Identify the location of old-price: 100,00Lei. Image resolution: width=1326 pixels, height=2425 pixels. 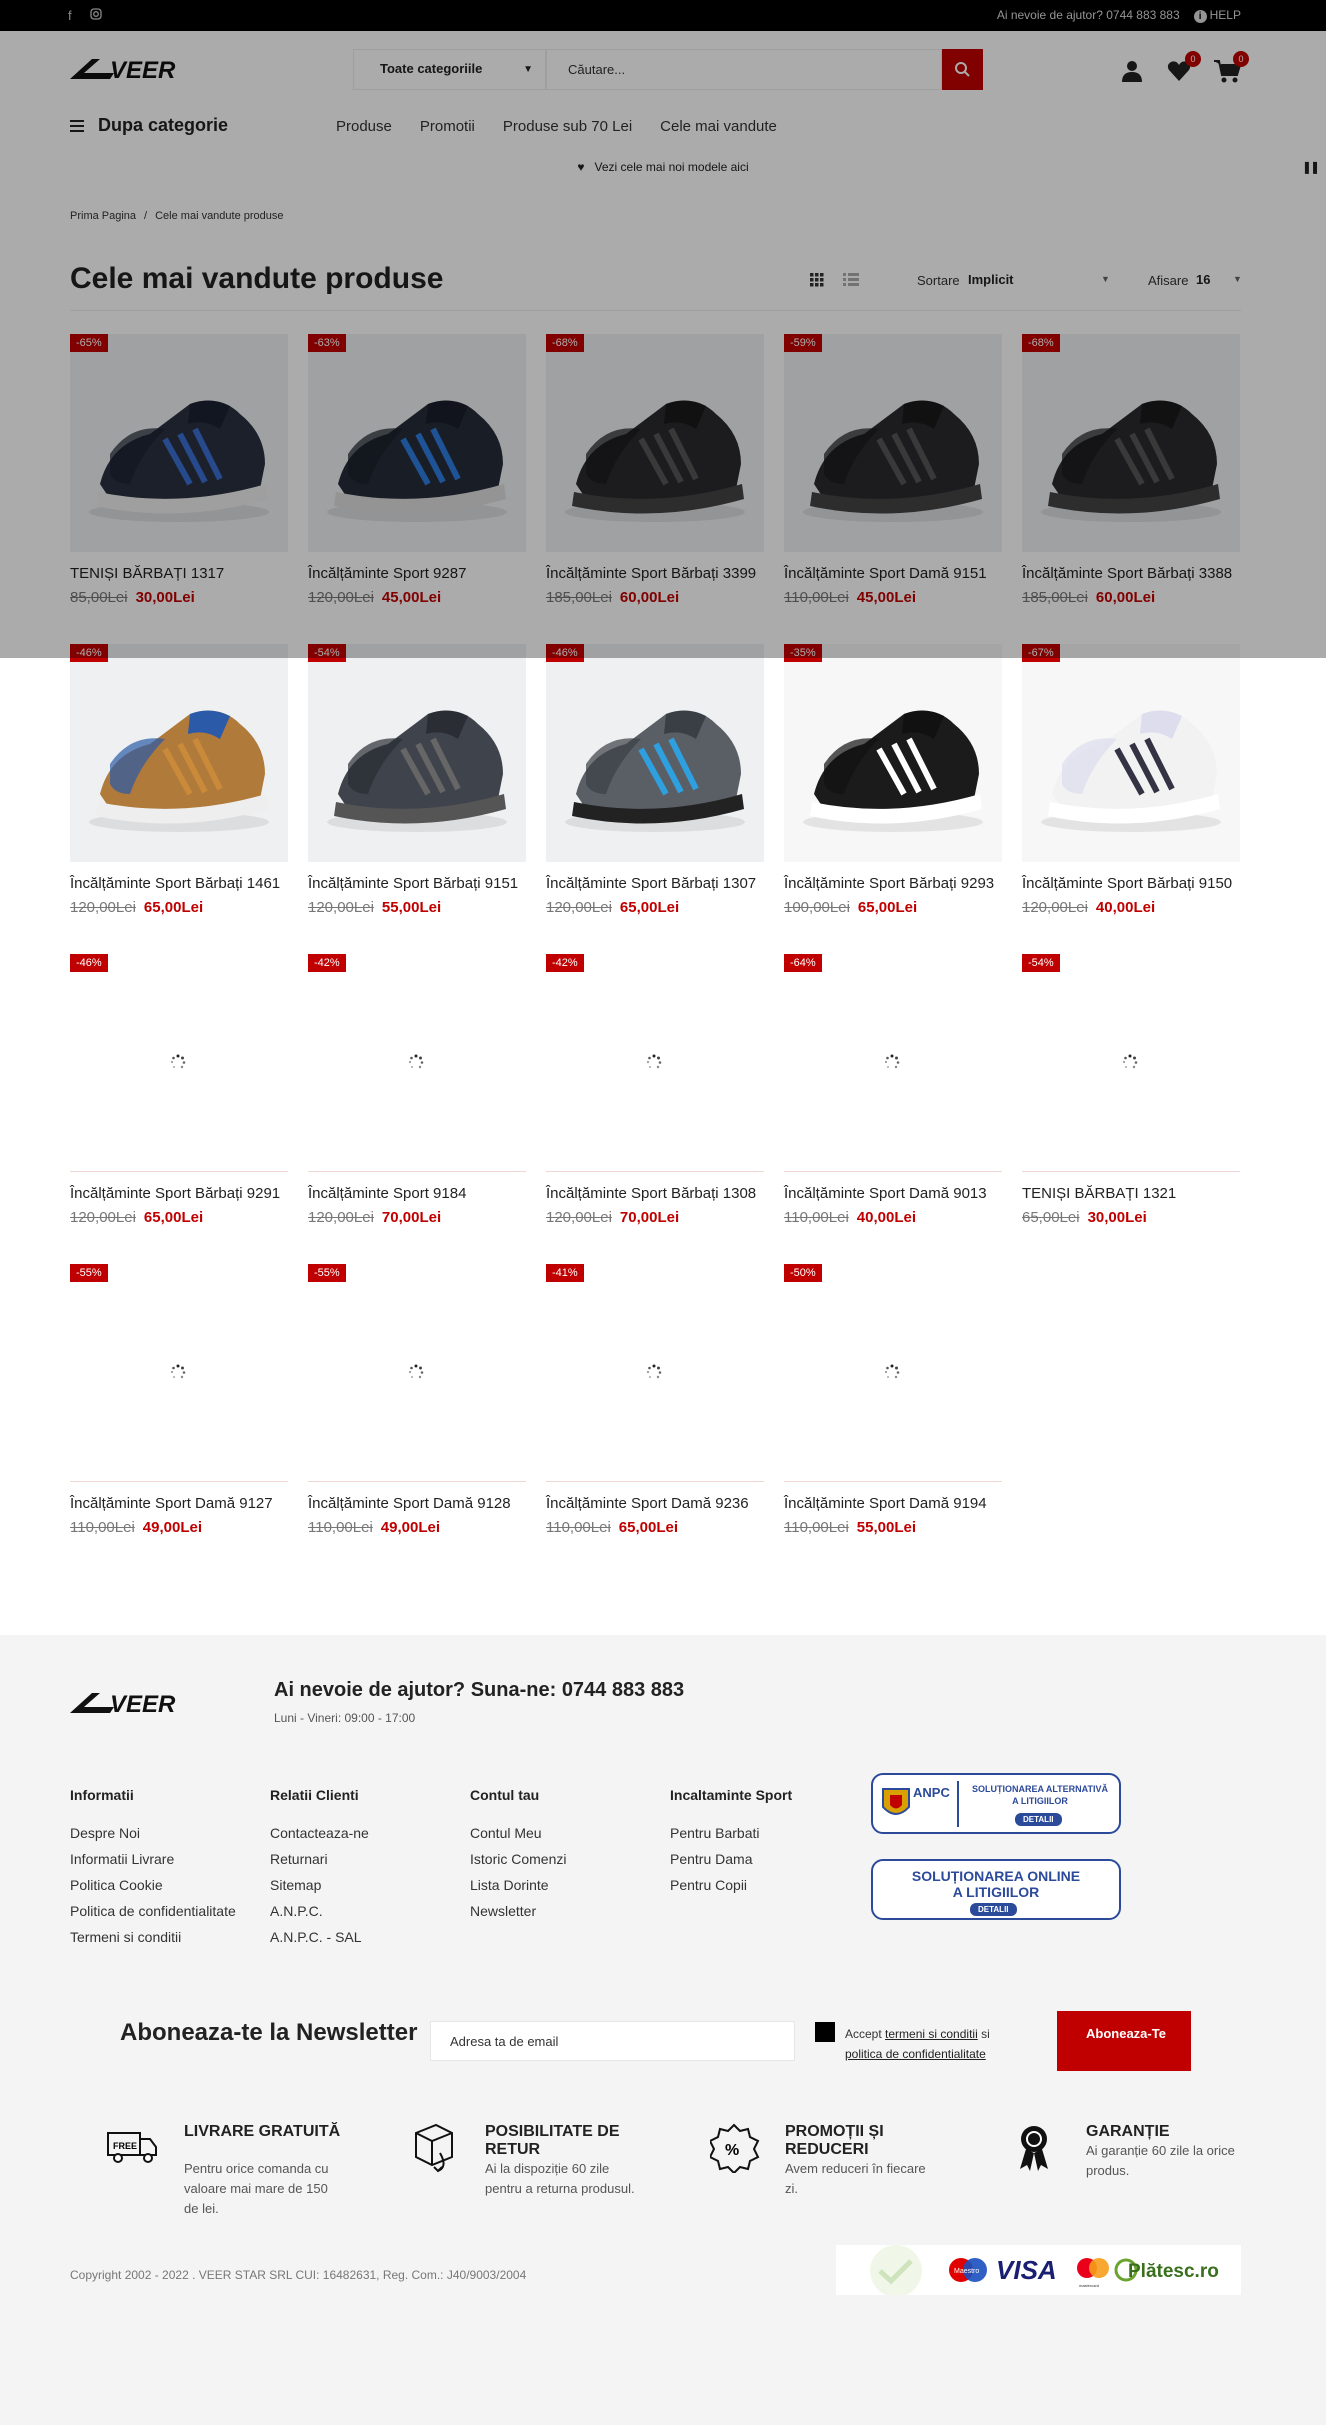
(817, 907).